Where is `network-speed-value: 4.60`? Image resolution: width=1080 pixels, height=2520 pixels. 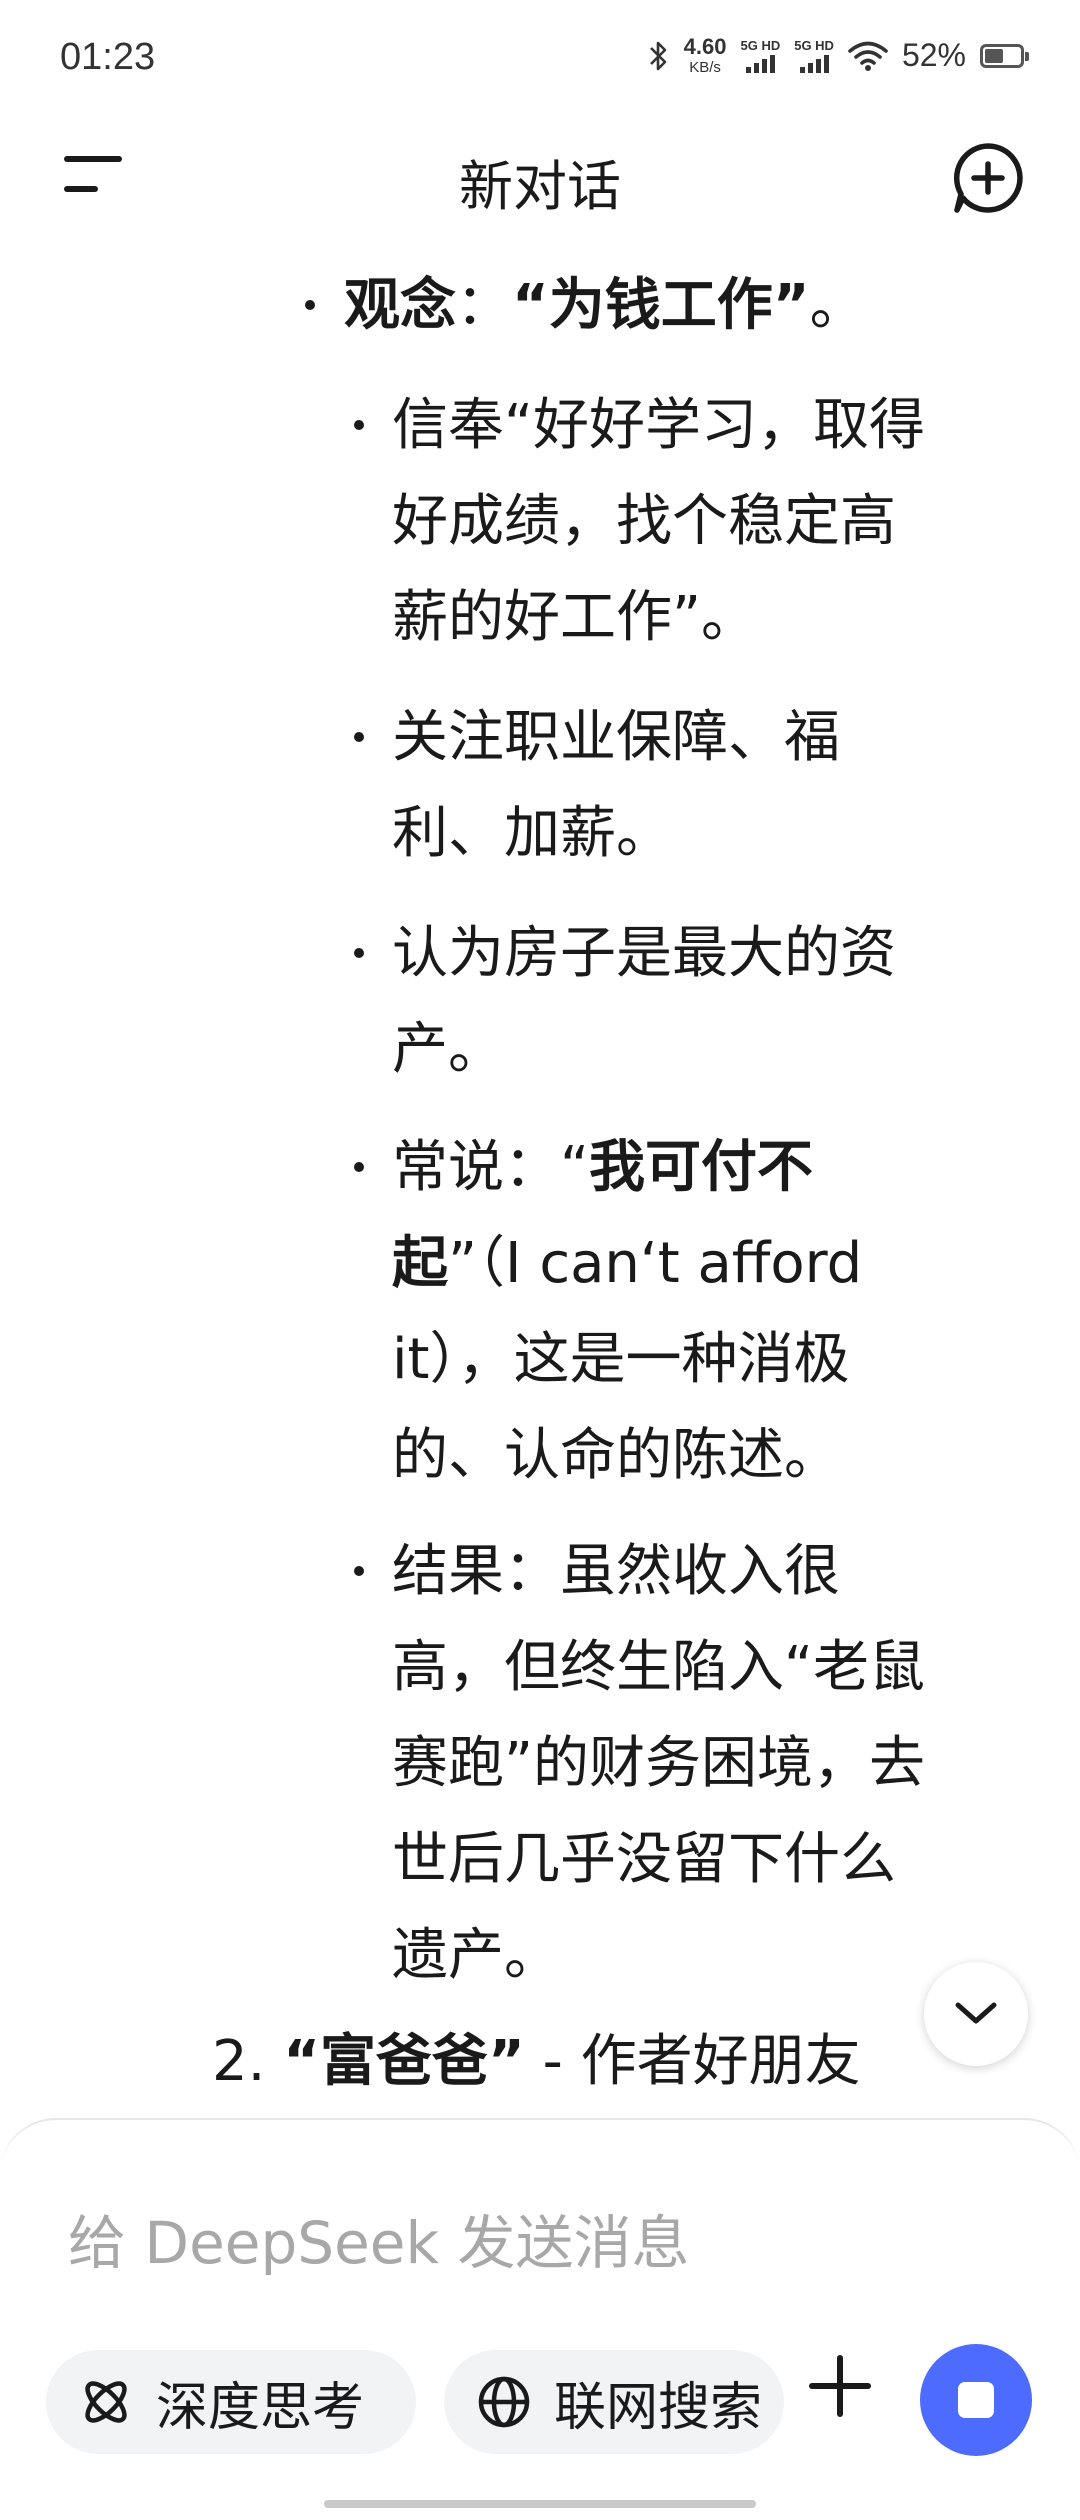
network-speed-value: 4.60 is located at coordinates (705, 46).